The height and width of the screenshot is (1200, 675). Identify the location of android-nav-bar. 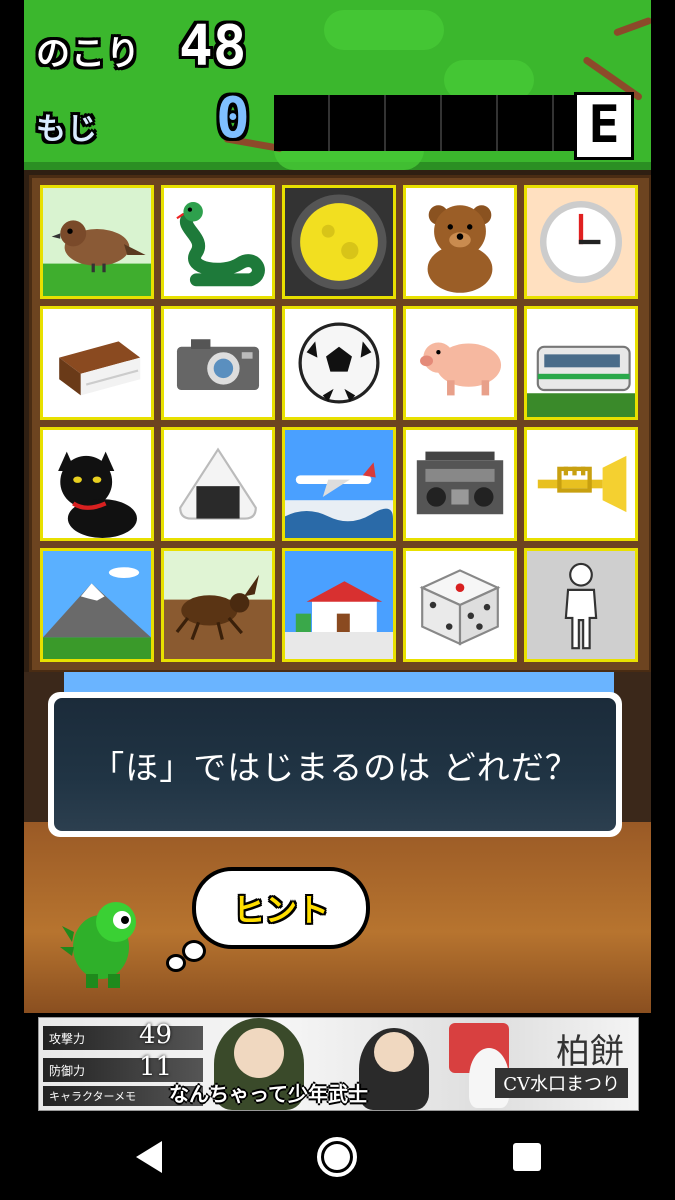
(337, 1156).